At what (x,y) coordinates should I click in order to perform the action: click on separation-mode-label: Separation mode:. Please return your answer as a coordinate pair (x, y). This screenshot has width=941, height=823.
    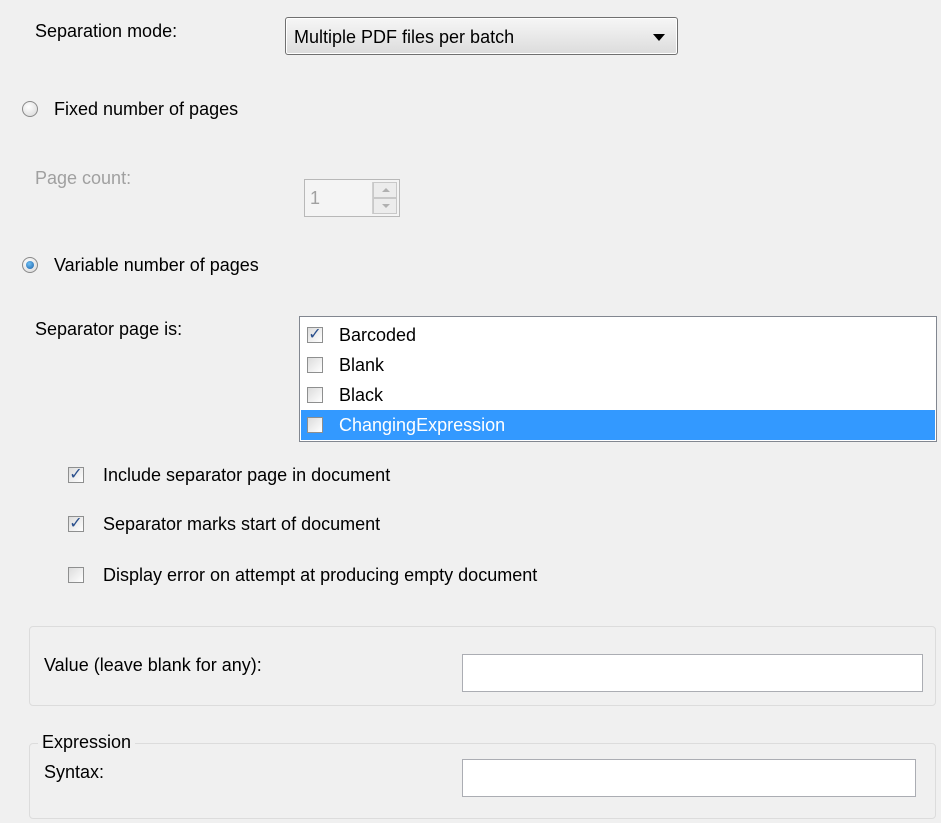
    Looking at the image, I should click on (106, 31).